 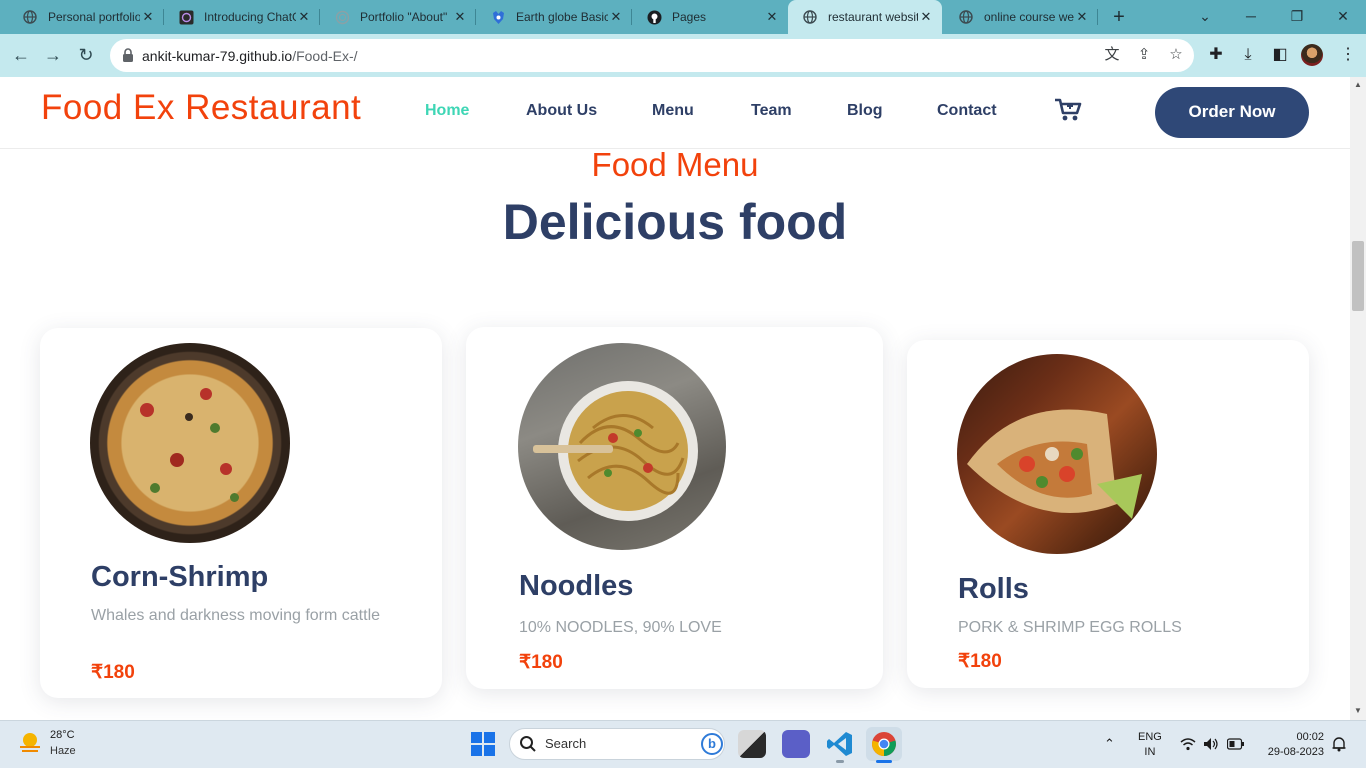 I want to click on extensions-puzzle-icon: ✚, so click(x=1216, y=55).